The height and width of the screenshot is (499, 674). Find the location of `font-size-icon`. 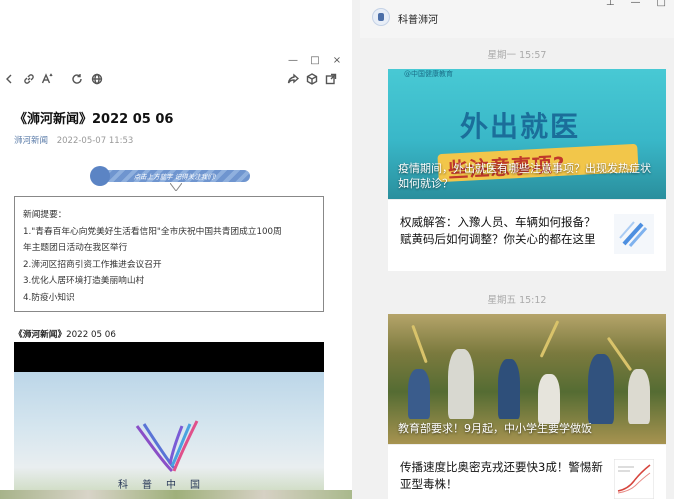

font-size-icon is located at coordinates (47, 79).